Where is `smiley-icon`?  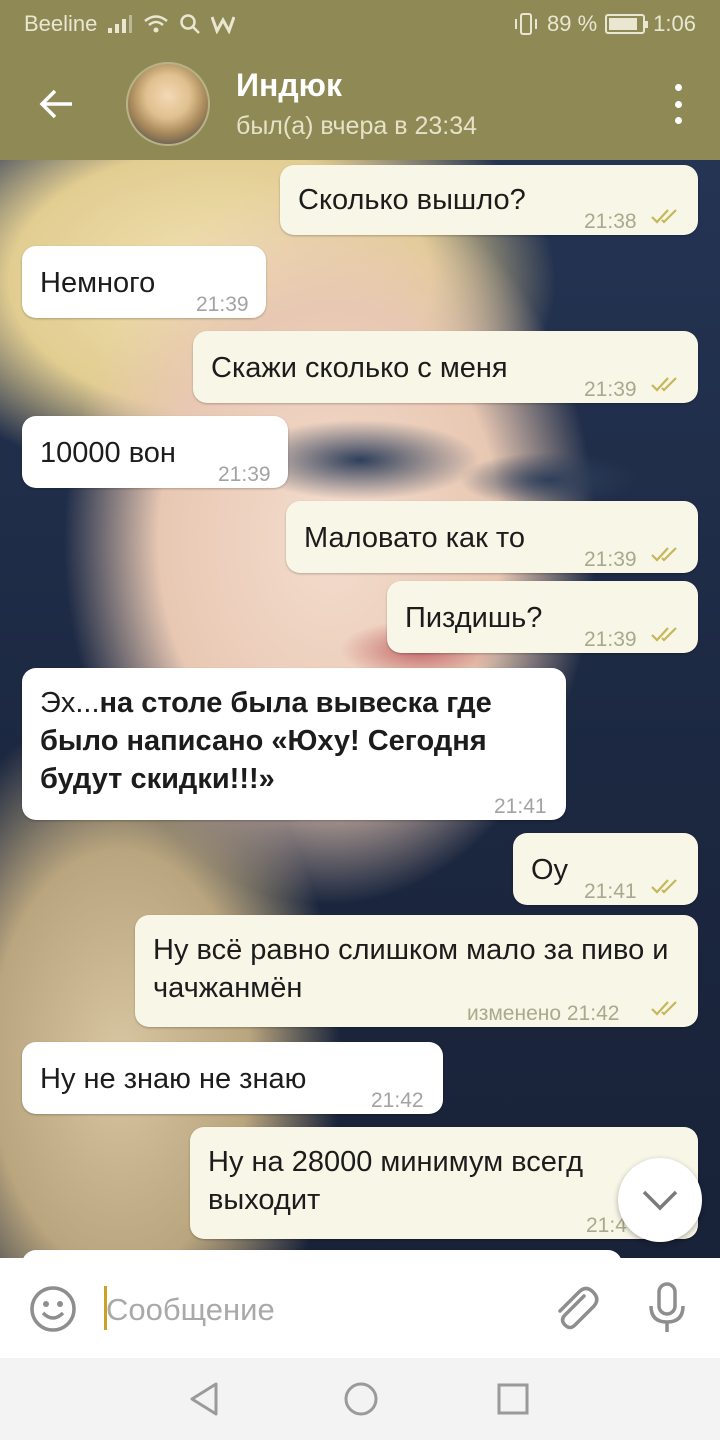
smiley-icon is located at coordinates (53, 1309).